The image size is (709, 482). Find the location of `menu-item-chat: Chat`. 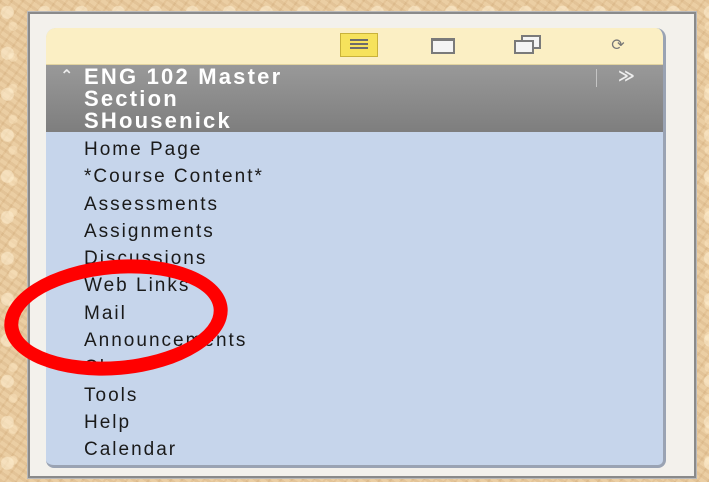

menu-item-chat: Chat is located at coordinates (354, 367).